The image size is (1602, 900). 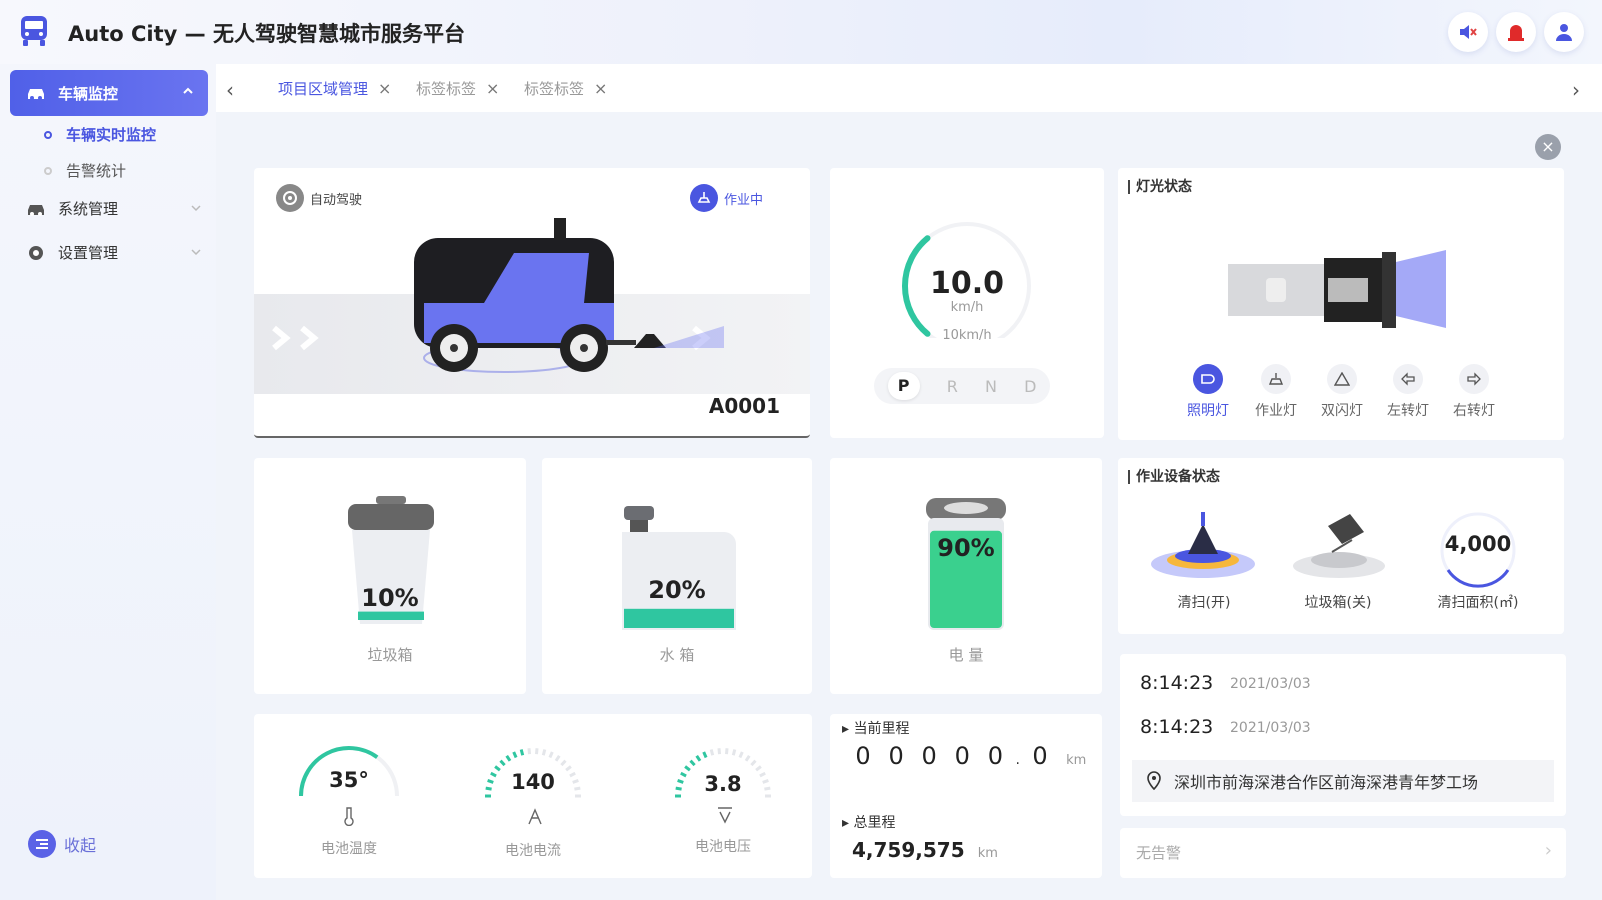 What do you see at coordinates (1030, 386) in the screenshot?
I see `gear-d: D` at bounding box center [1030, 386].